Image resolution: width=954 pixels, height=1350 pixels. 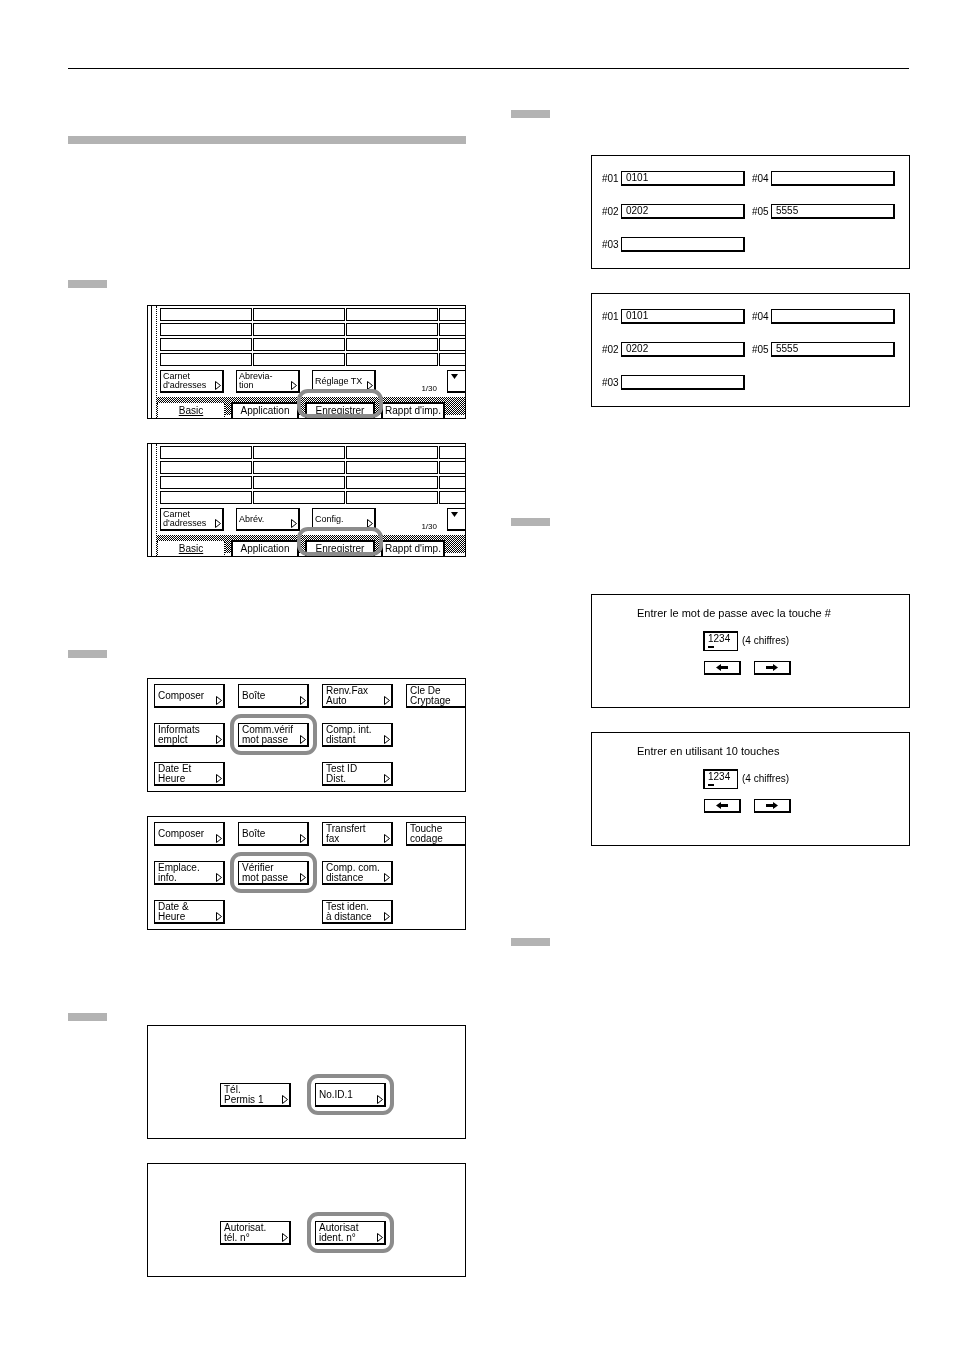 I want to click on panel-button: Abrév., so click(x=268, y=519).